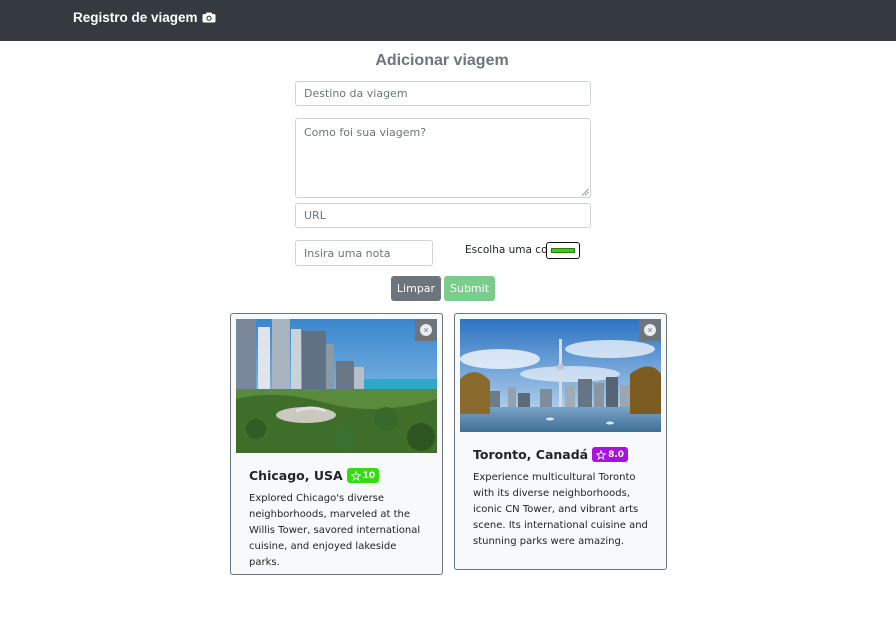 The image size is (896, 625). Describe the element at coordinates (296, 475) in the screenshot. I see `card-title-text: Chicago, USA` at that location.